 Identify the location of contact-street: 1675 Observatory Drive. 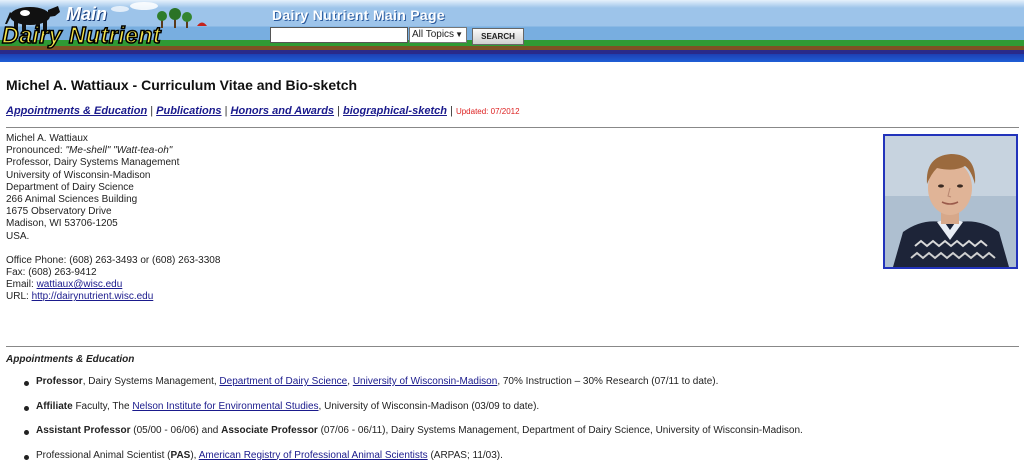
(113, 212).